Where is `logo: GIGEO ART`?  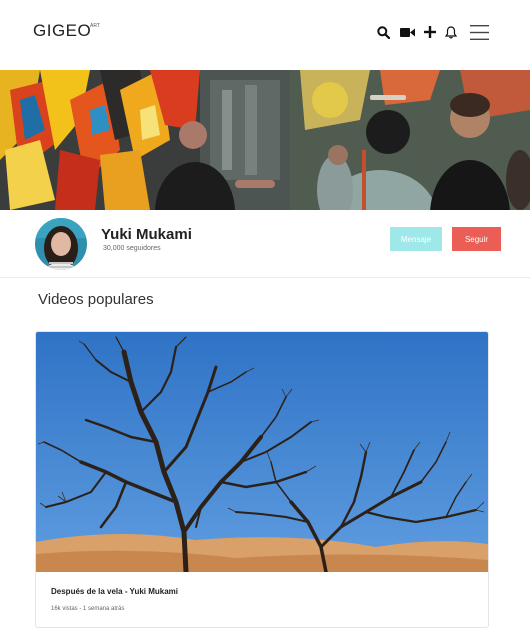
logo: GIGEO ART is located at coordinates (66, 31).